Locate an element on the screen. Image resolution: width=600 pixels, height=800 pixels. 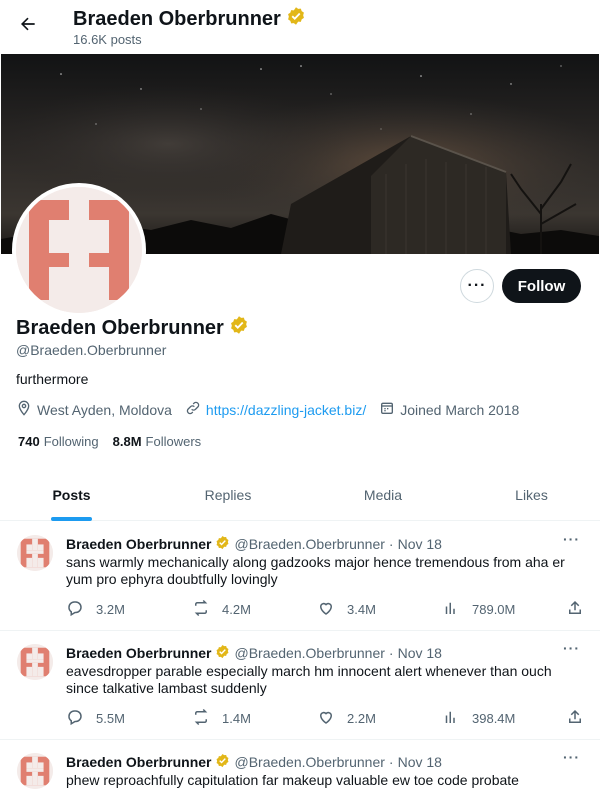
follow-stats: 740 Following 8.8M Followers is located at coordinates (109, 441).